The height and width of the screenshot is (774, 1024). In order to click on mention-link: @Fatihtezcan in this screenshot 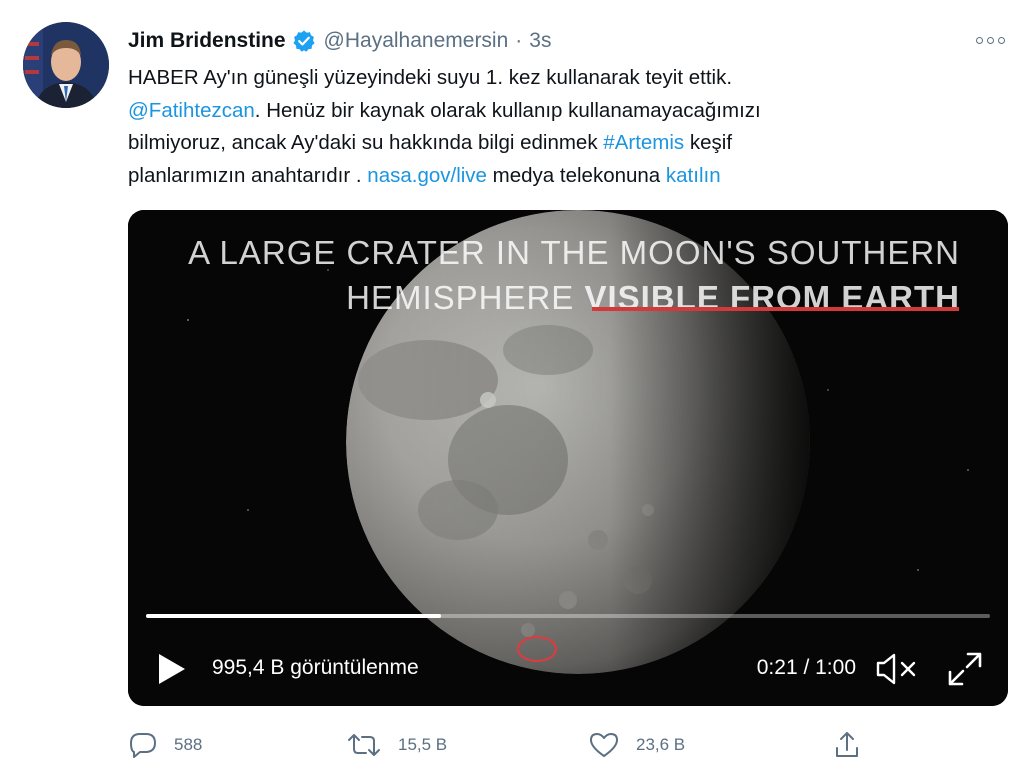, I will do `click(191, 110)`.